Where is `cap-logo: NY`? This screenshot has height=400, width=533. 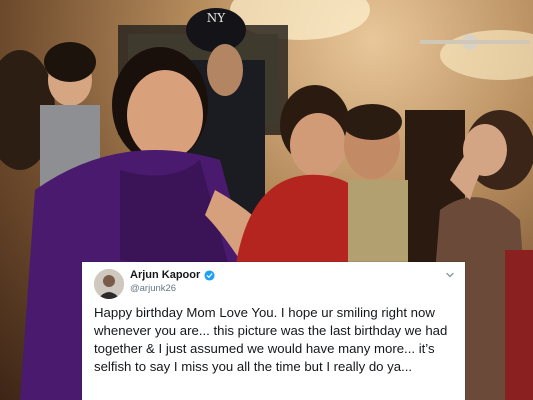
cap-logo: NY is located at coordinates (217, 18).